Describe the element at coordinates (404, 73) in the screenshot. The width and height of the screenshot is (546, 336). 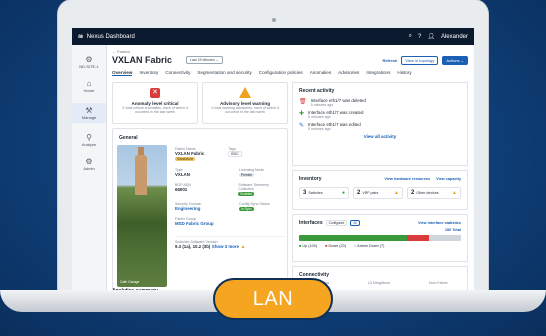
I see `tab-history: History` at that location.